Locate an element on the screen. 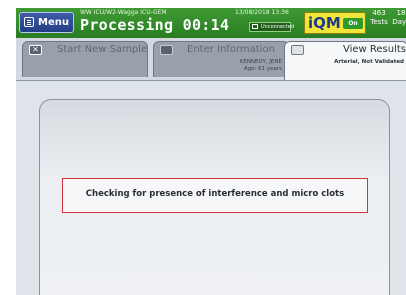 The height and width of the screenshot is (295, 406). tab-start-new-sample: ✕ Start New Sample is located at coordinates (85, 59).